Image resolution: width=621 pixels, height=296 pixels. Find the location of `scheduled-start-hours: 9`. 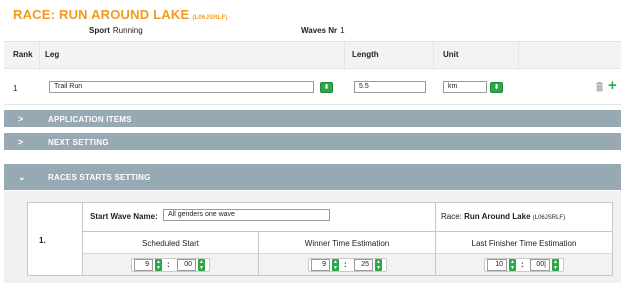

scheduled-start-hours: 9 is located at coordinates (143, 265).